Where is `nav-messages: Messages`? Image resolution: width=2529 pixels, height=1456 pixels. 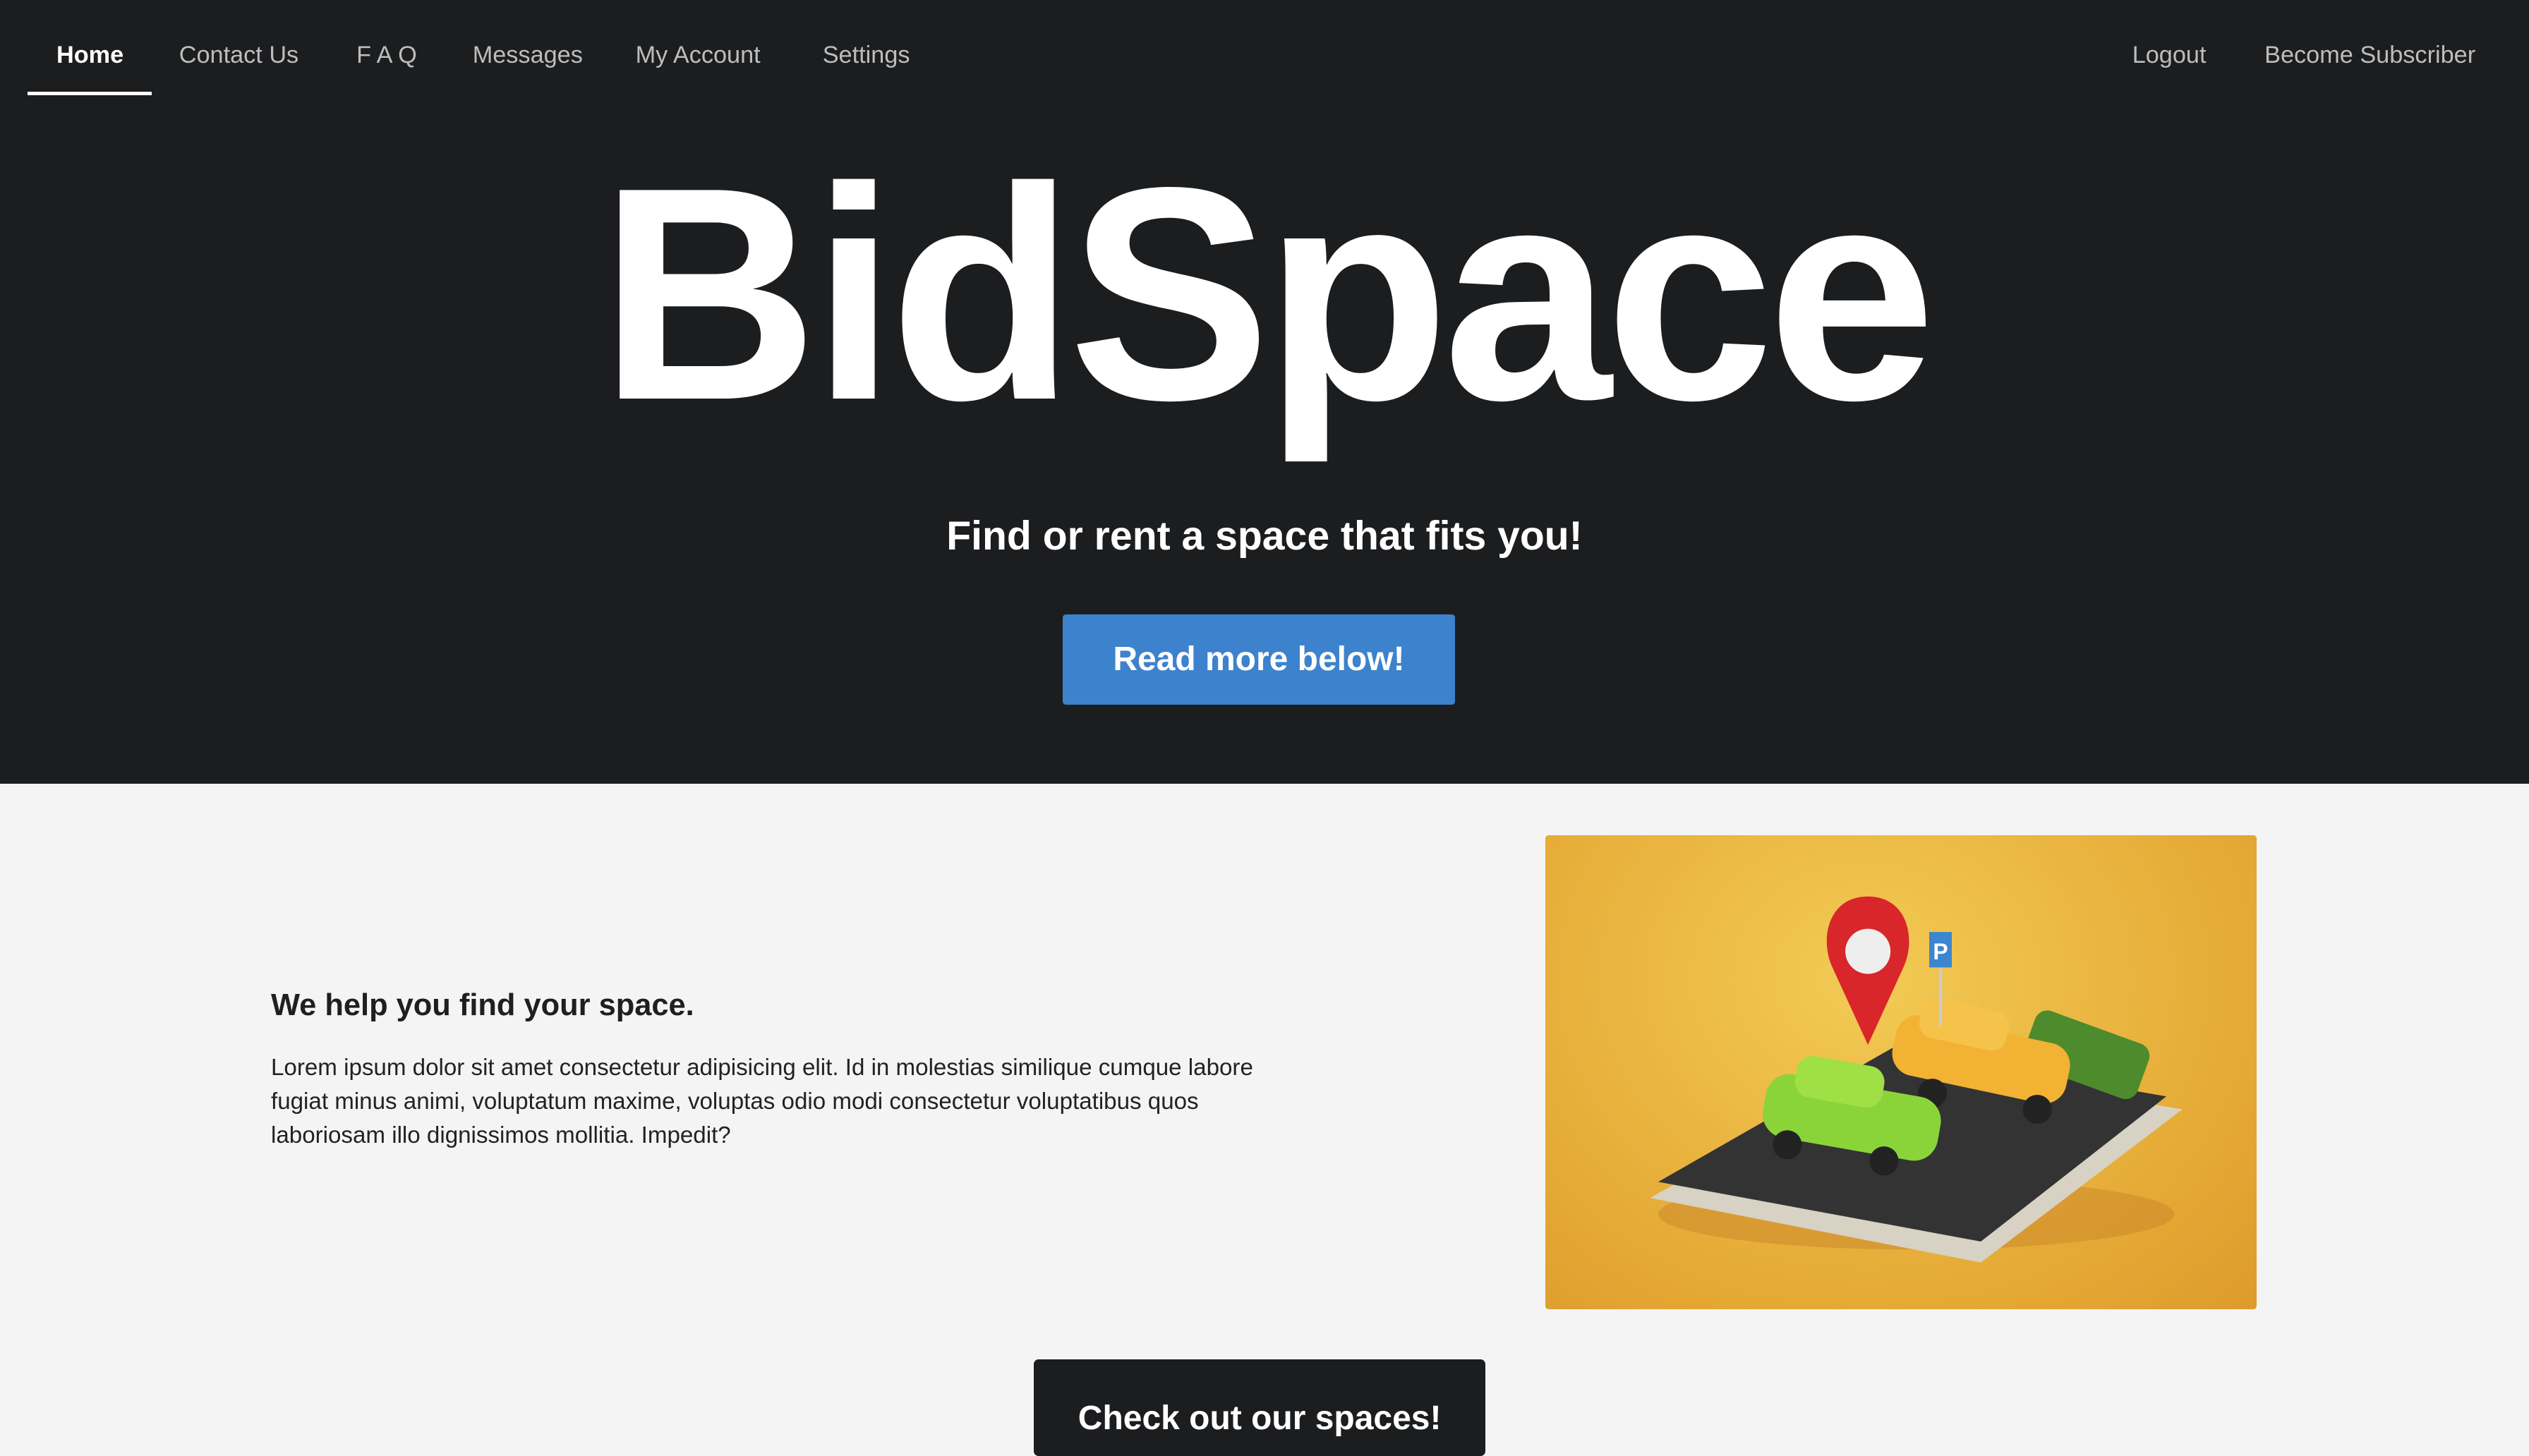
nav-messages: Messages is located at coordinates (528, 55).